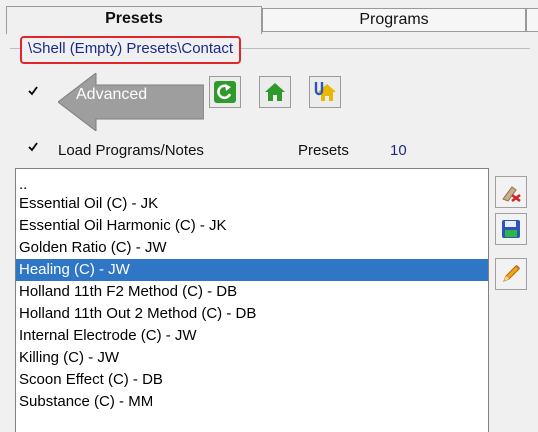 Image resolution: width=538 pixels, height=432 pixels. I want to click on load-checkbox, so click(33, 147).